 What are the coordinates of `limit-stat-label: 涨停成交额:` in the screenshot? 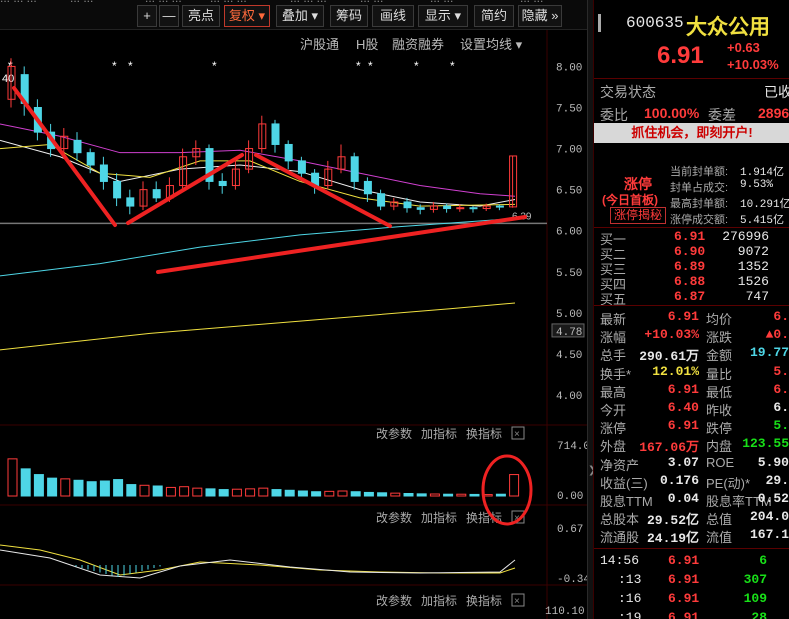 It's located at (699, 220).